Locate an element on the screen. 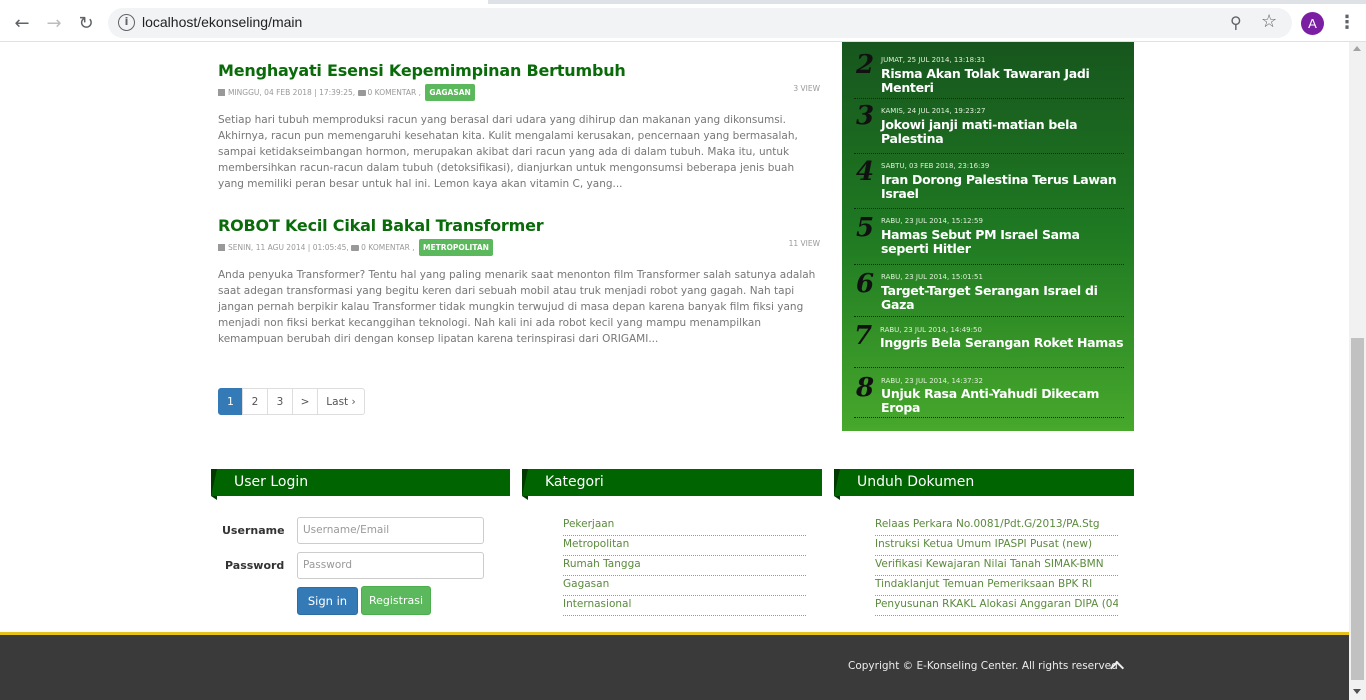 This screenshot has height=700, width=1366. scroll-down-icon is located at coordinates (1357, 691).